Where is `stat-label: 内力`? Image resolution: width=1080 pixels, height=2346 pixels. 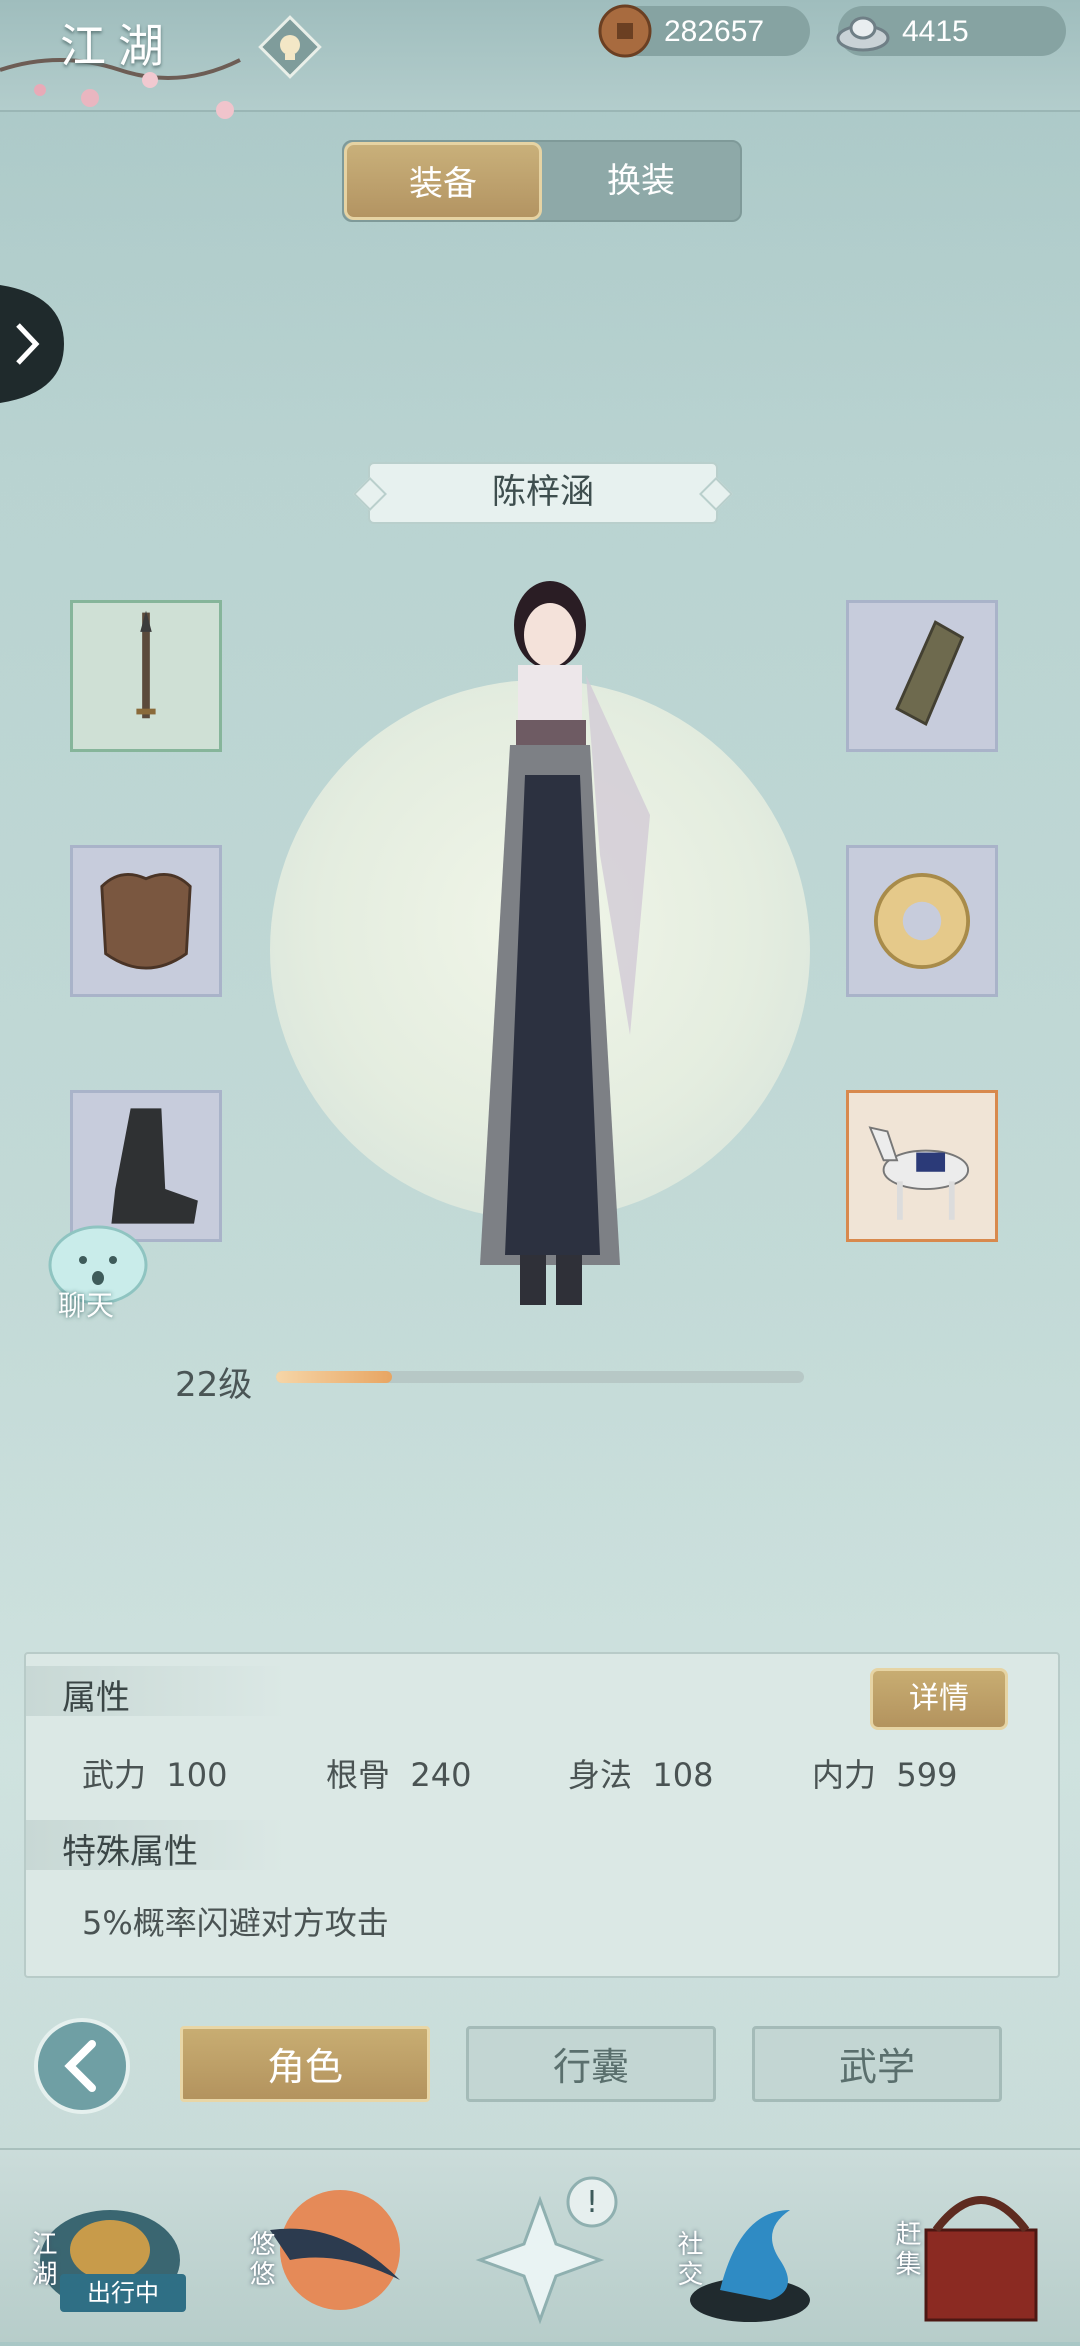
stat-label: 内力 is located at coordinates (844, 1775).